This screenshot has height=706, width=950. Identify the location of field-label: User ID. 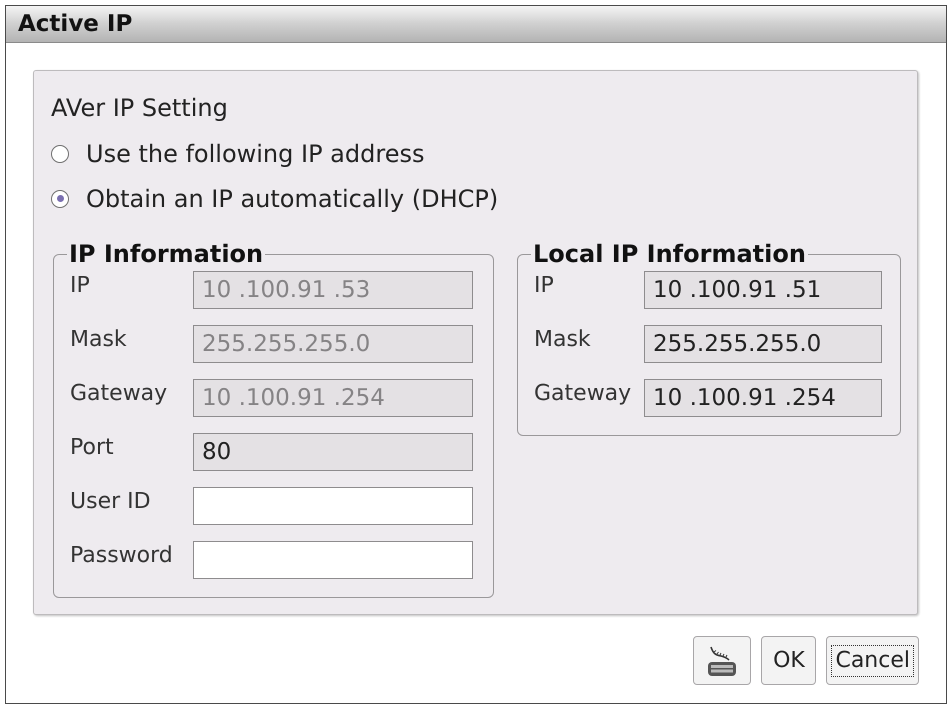
(111, 502).